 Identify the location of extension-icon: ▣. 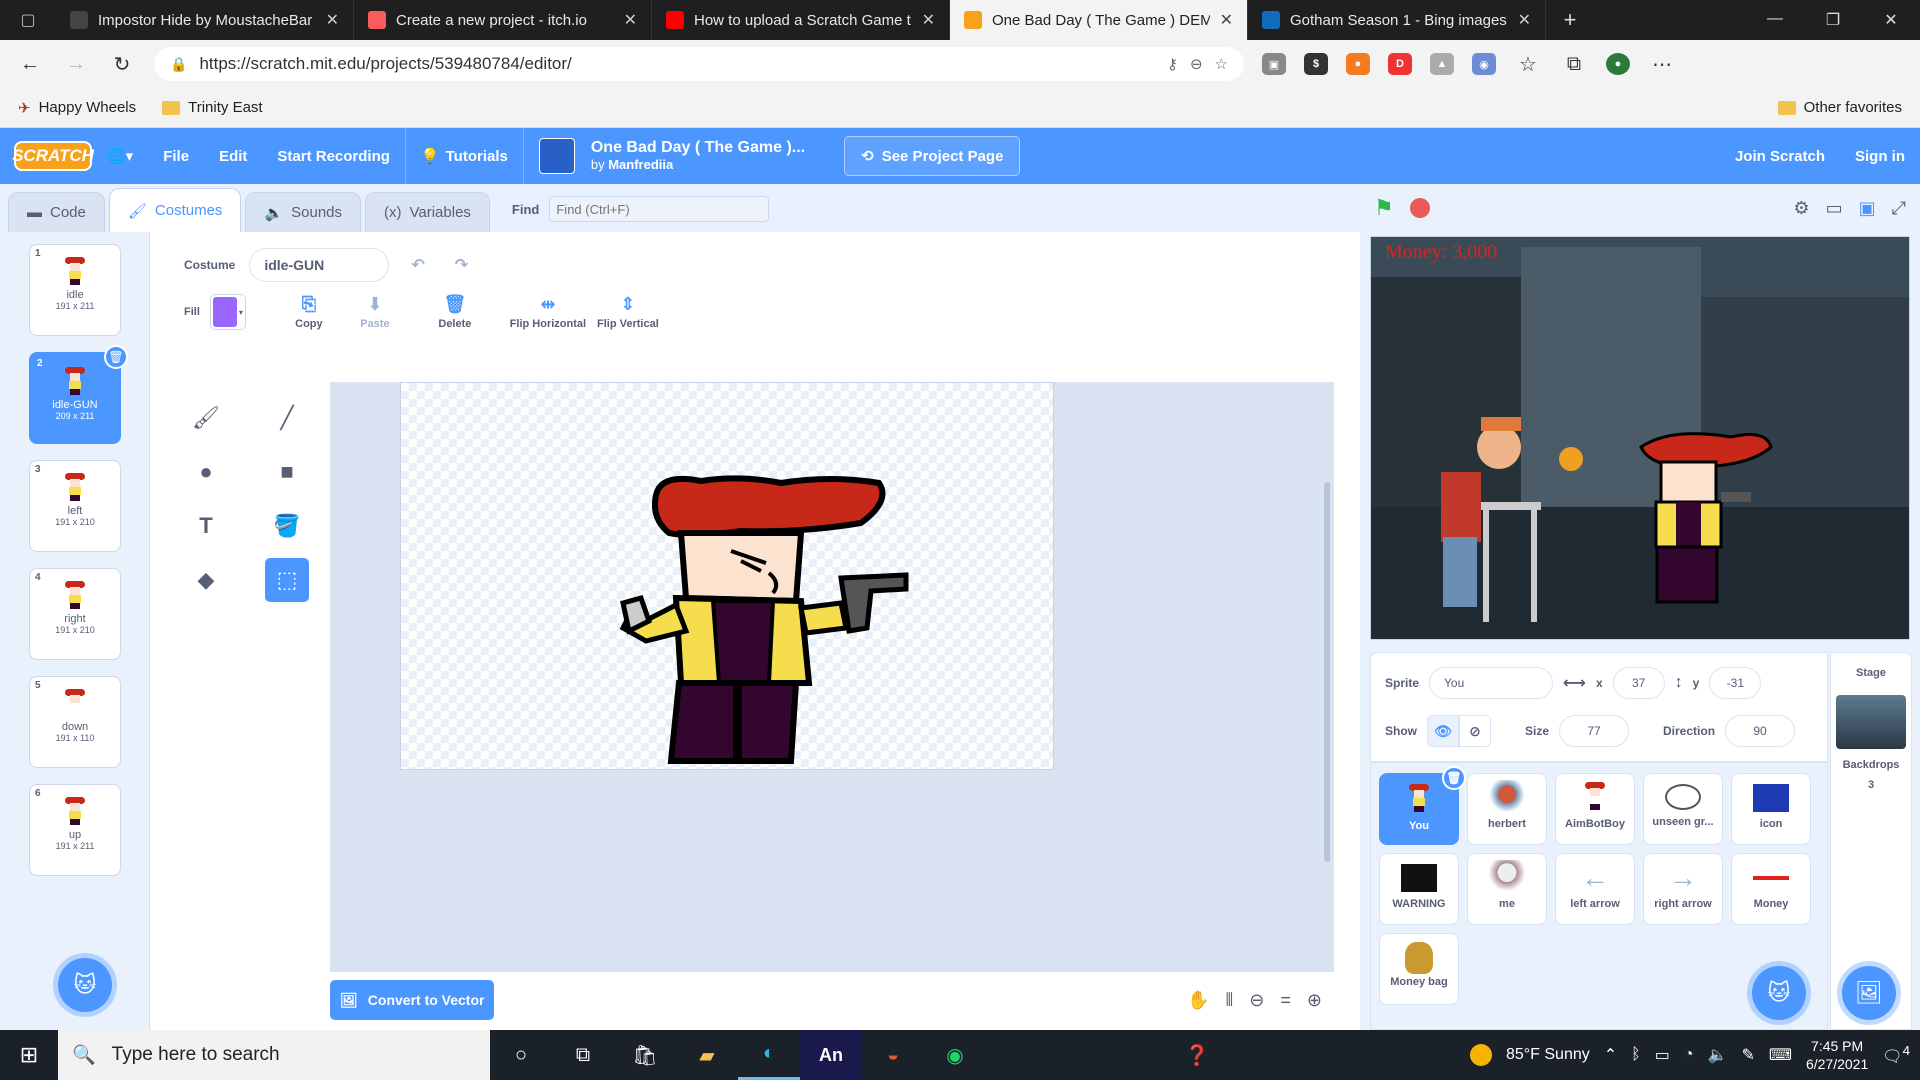
(1274, 64).